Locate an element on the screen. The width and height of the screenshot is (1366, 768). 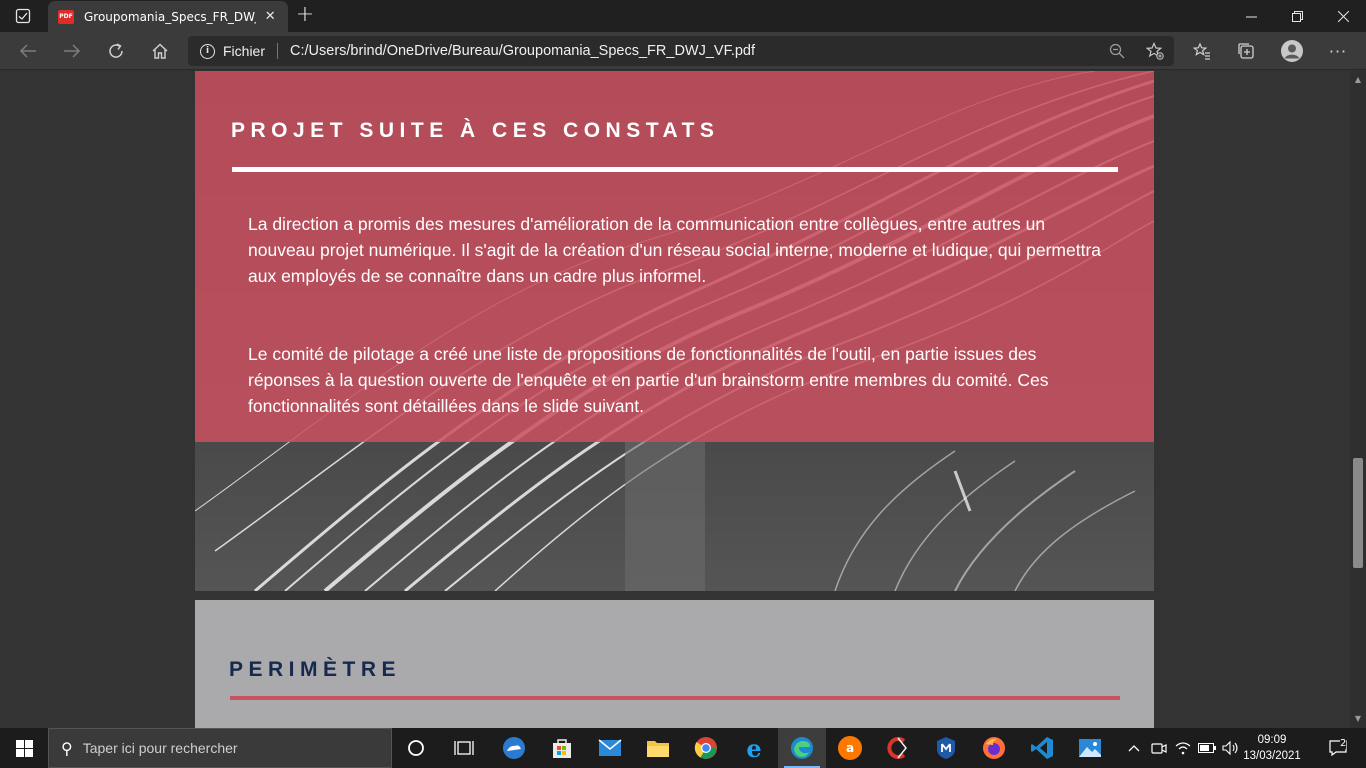
wifi-icon is located at coordinates (1183, 748).